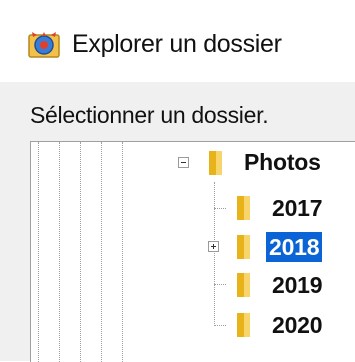 This screenshot has width=355, height=362. I want to click on expand-2018-icon, so click(213, 246).